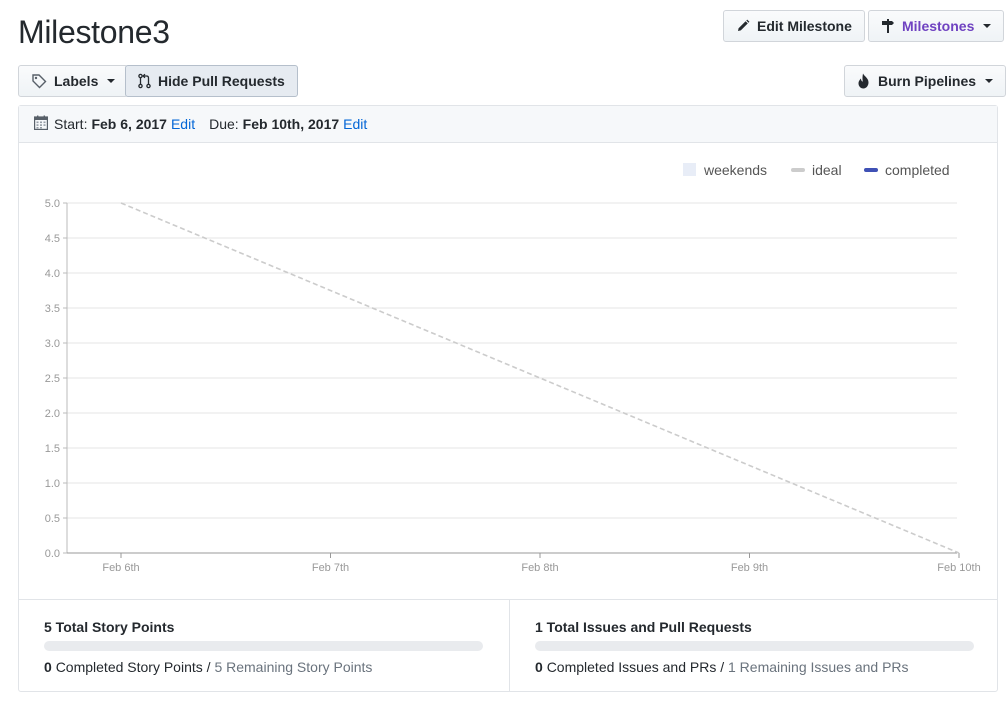 Image resolution: width=1008 pixels, height=704 pixels. Describe the element at coordinates (735, 170) in the screenshot. I see `legend-weekends-label: weekends` at that location.